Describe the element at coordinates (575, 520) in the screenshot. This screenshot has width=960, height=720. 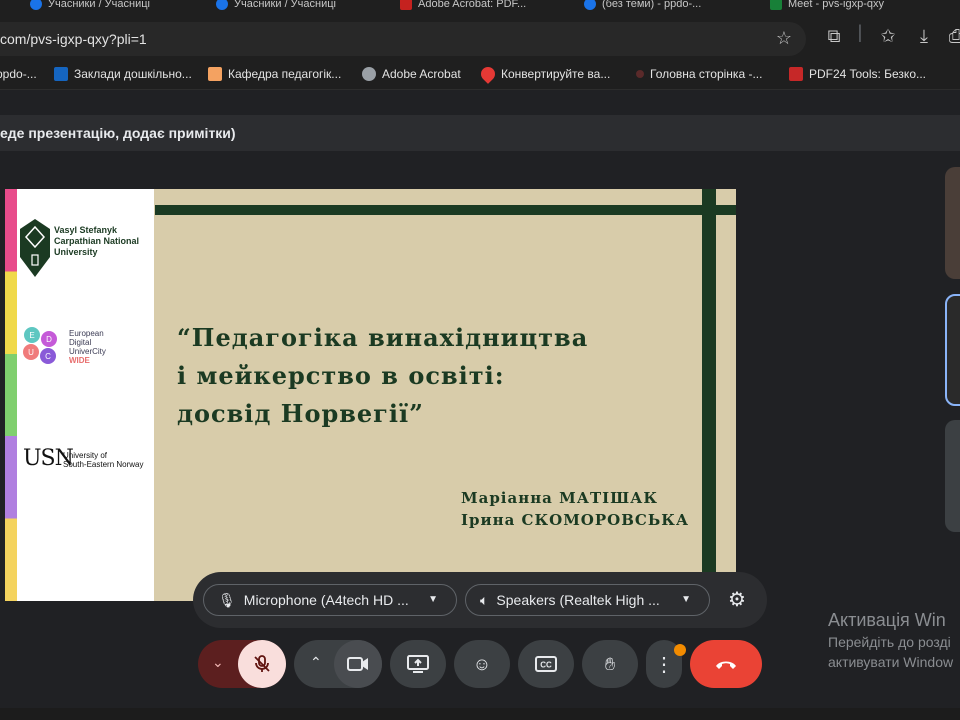
I see `author-name: Ірина СКОМОРОВСЬКА` at that location.